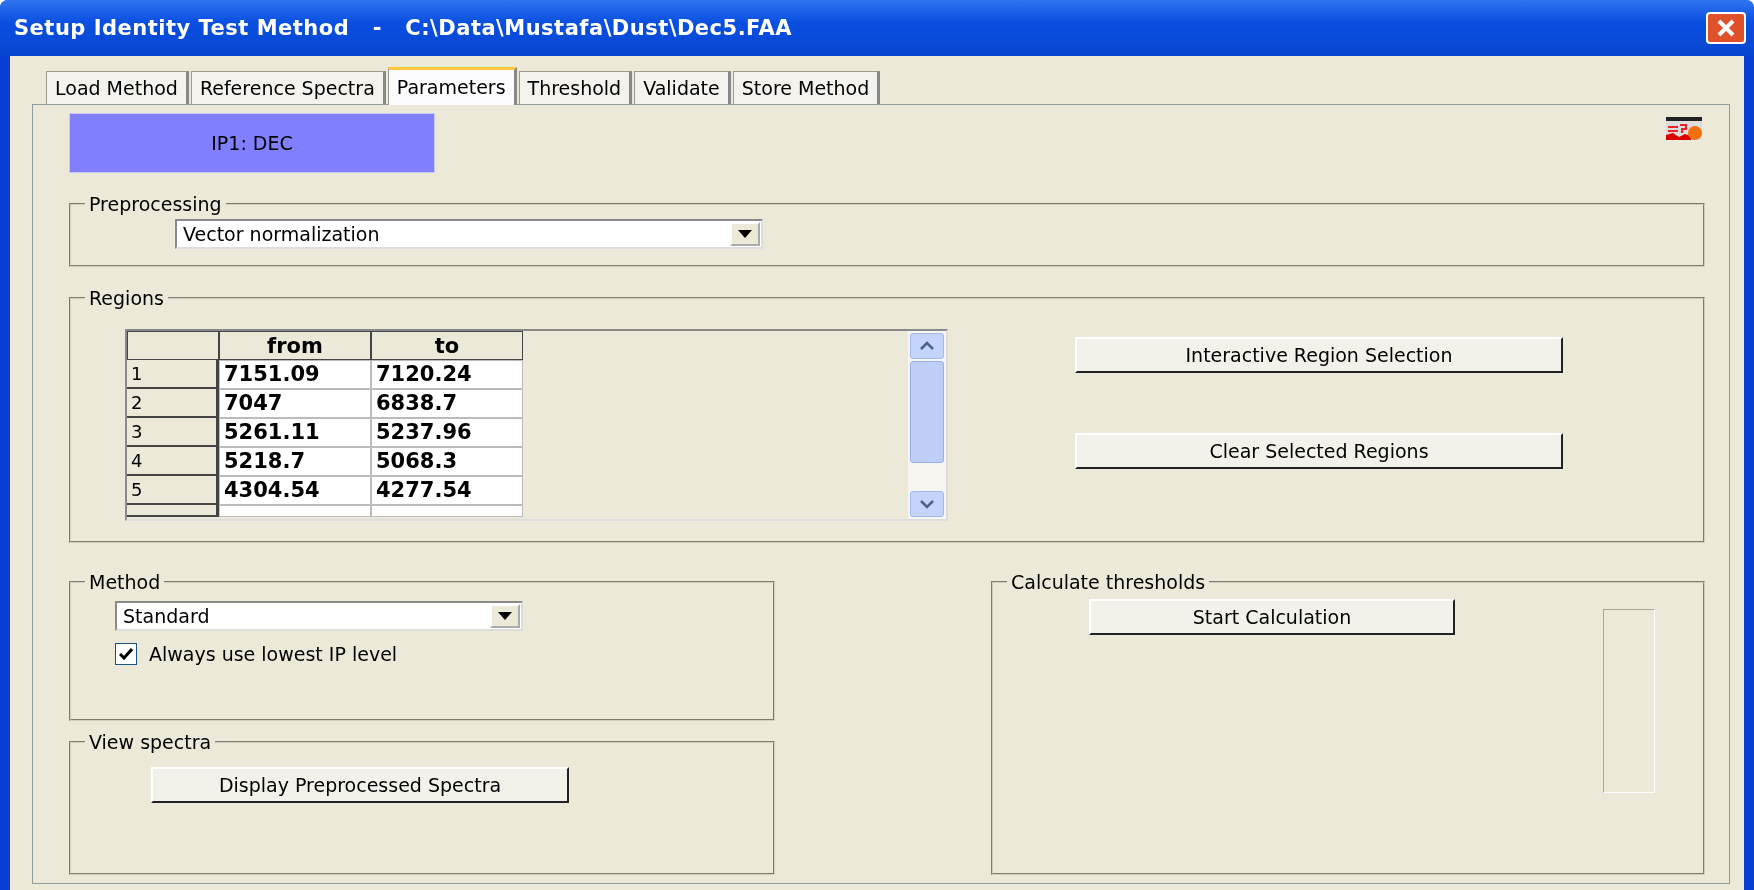 The image size is (1754, 890). Describe the element at coordinates (295, 432) in the screenshot. I see `table-cell: 5261.11` at that location.